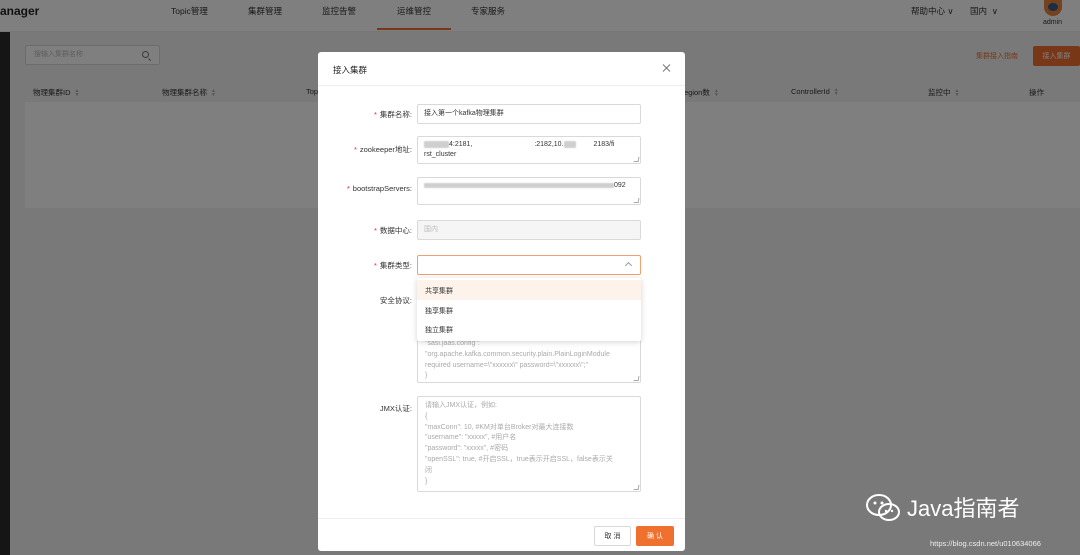 Image resolution: width=1080 pixels, height=555 pixels. I want to click on zookeeper-part-3: 2183/fi, so click(604, 144).